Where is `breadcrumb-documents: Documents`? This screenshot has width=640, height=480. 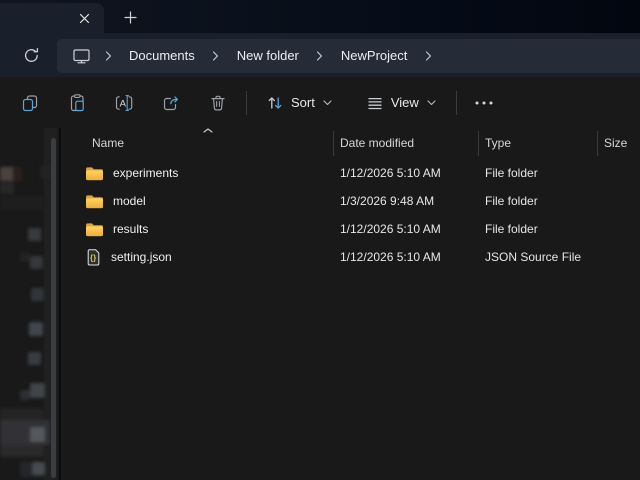
breadcrumb-documents: Documents is located at coordinates (162, 56).